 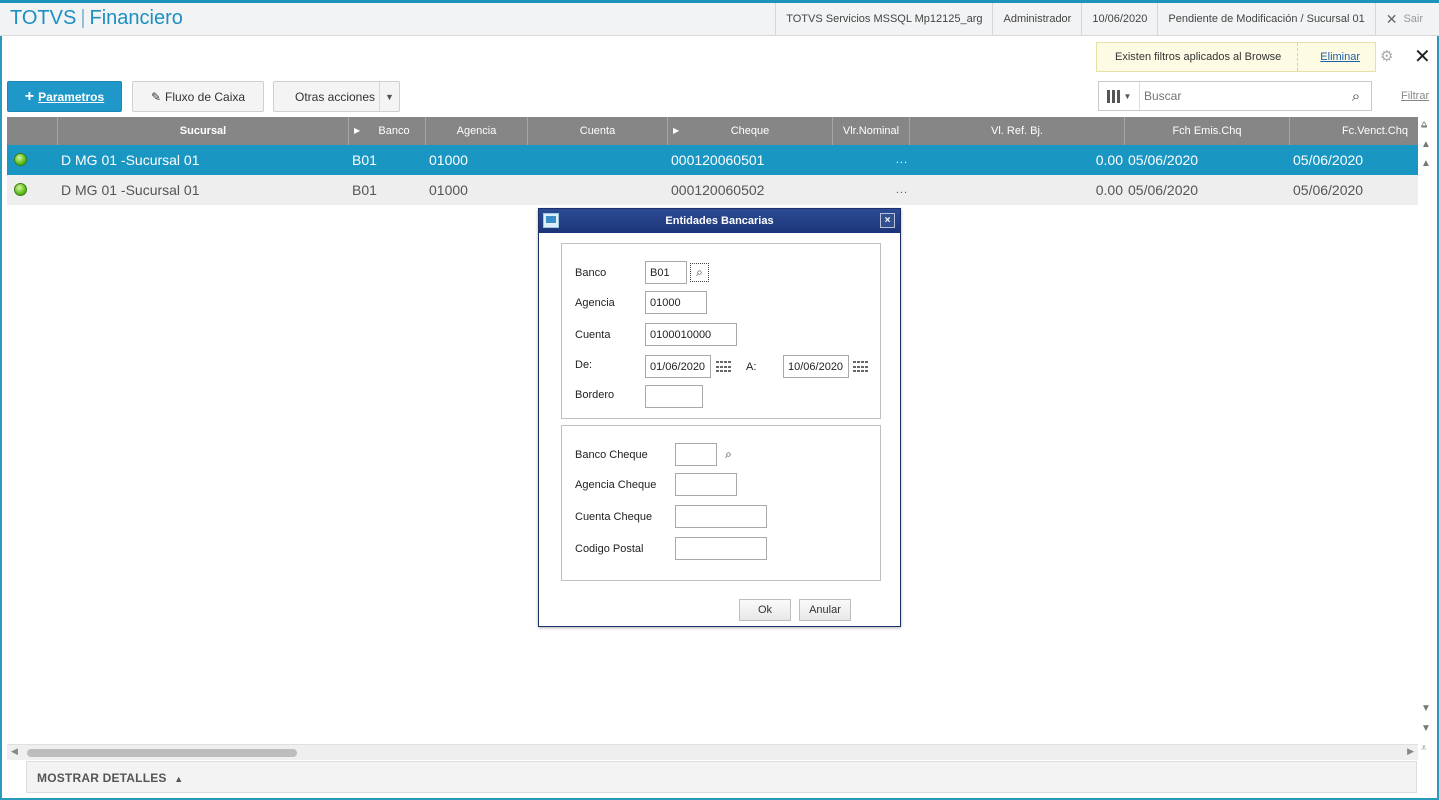 I want to click on gear-icon: ⚙, so click(x=1386, y=56).